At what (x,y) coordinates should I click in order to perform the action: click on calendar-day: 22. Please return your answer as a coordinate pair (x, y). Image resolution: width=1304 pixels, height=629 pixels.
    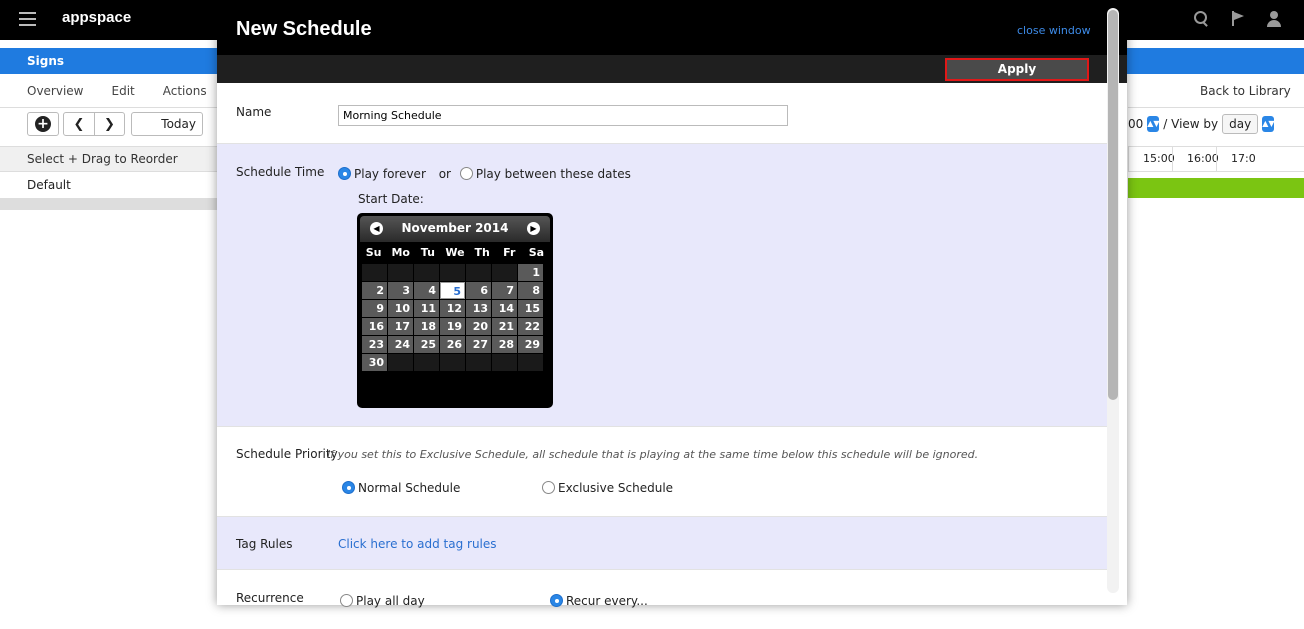
    Looking at the image, I should click on (530, 326).